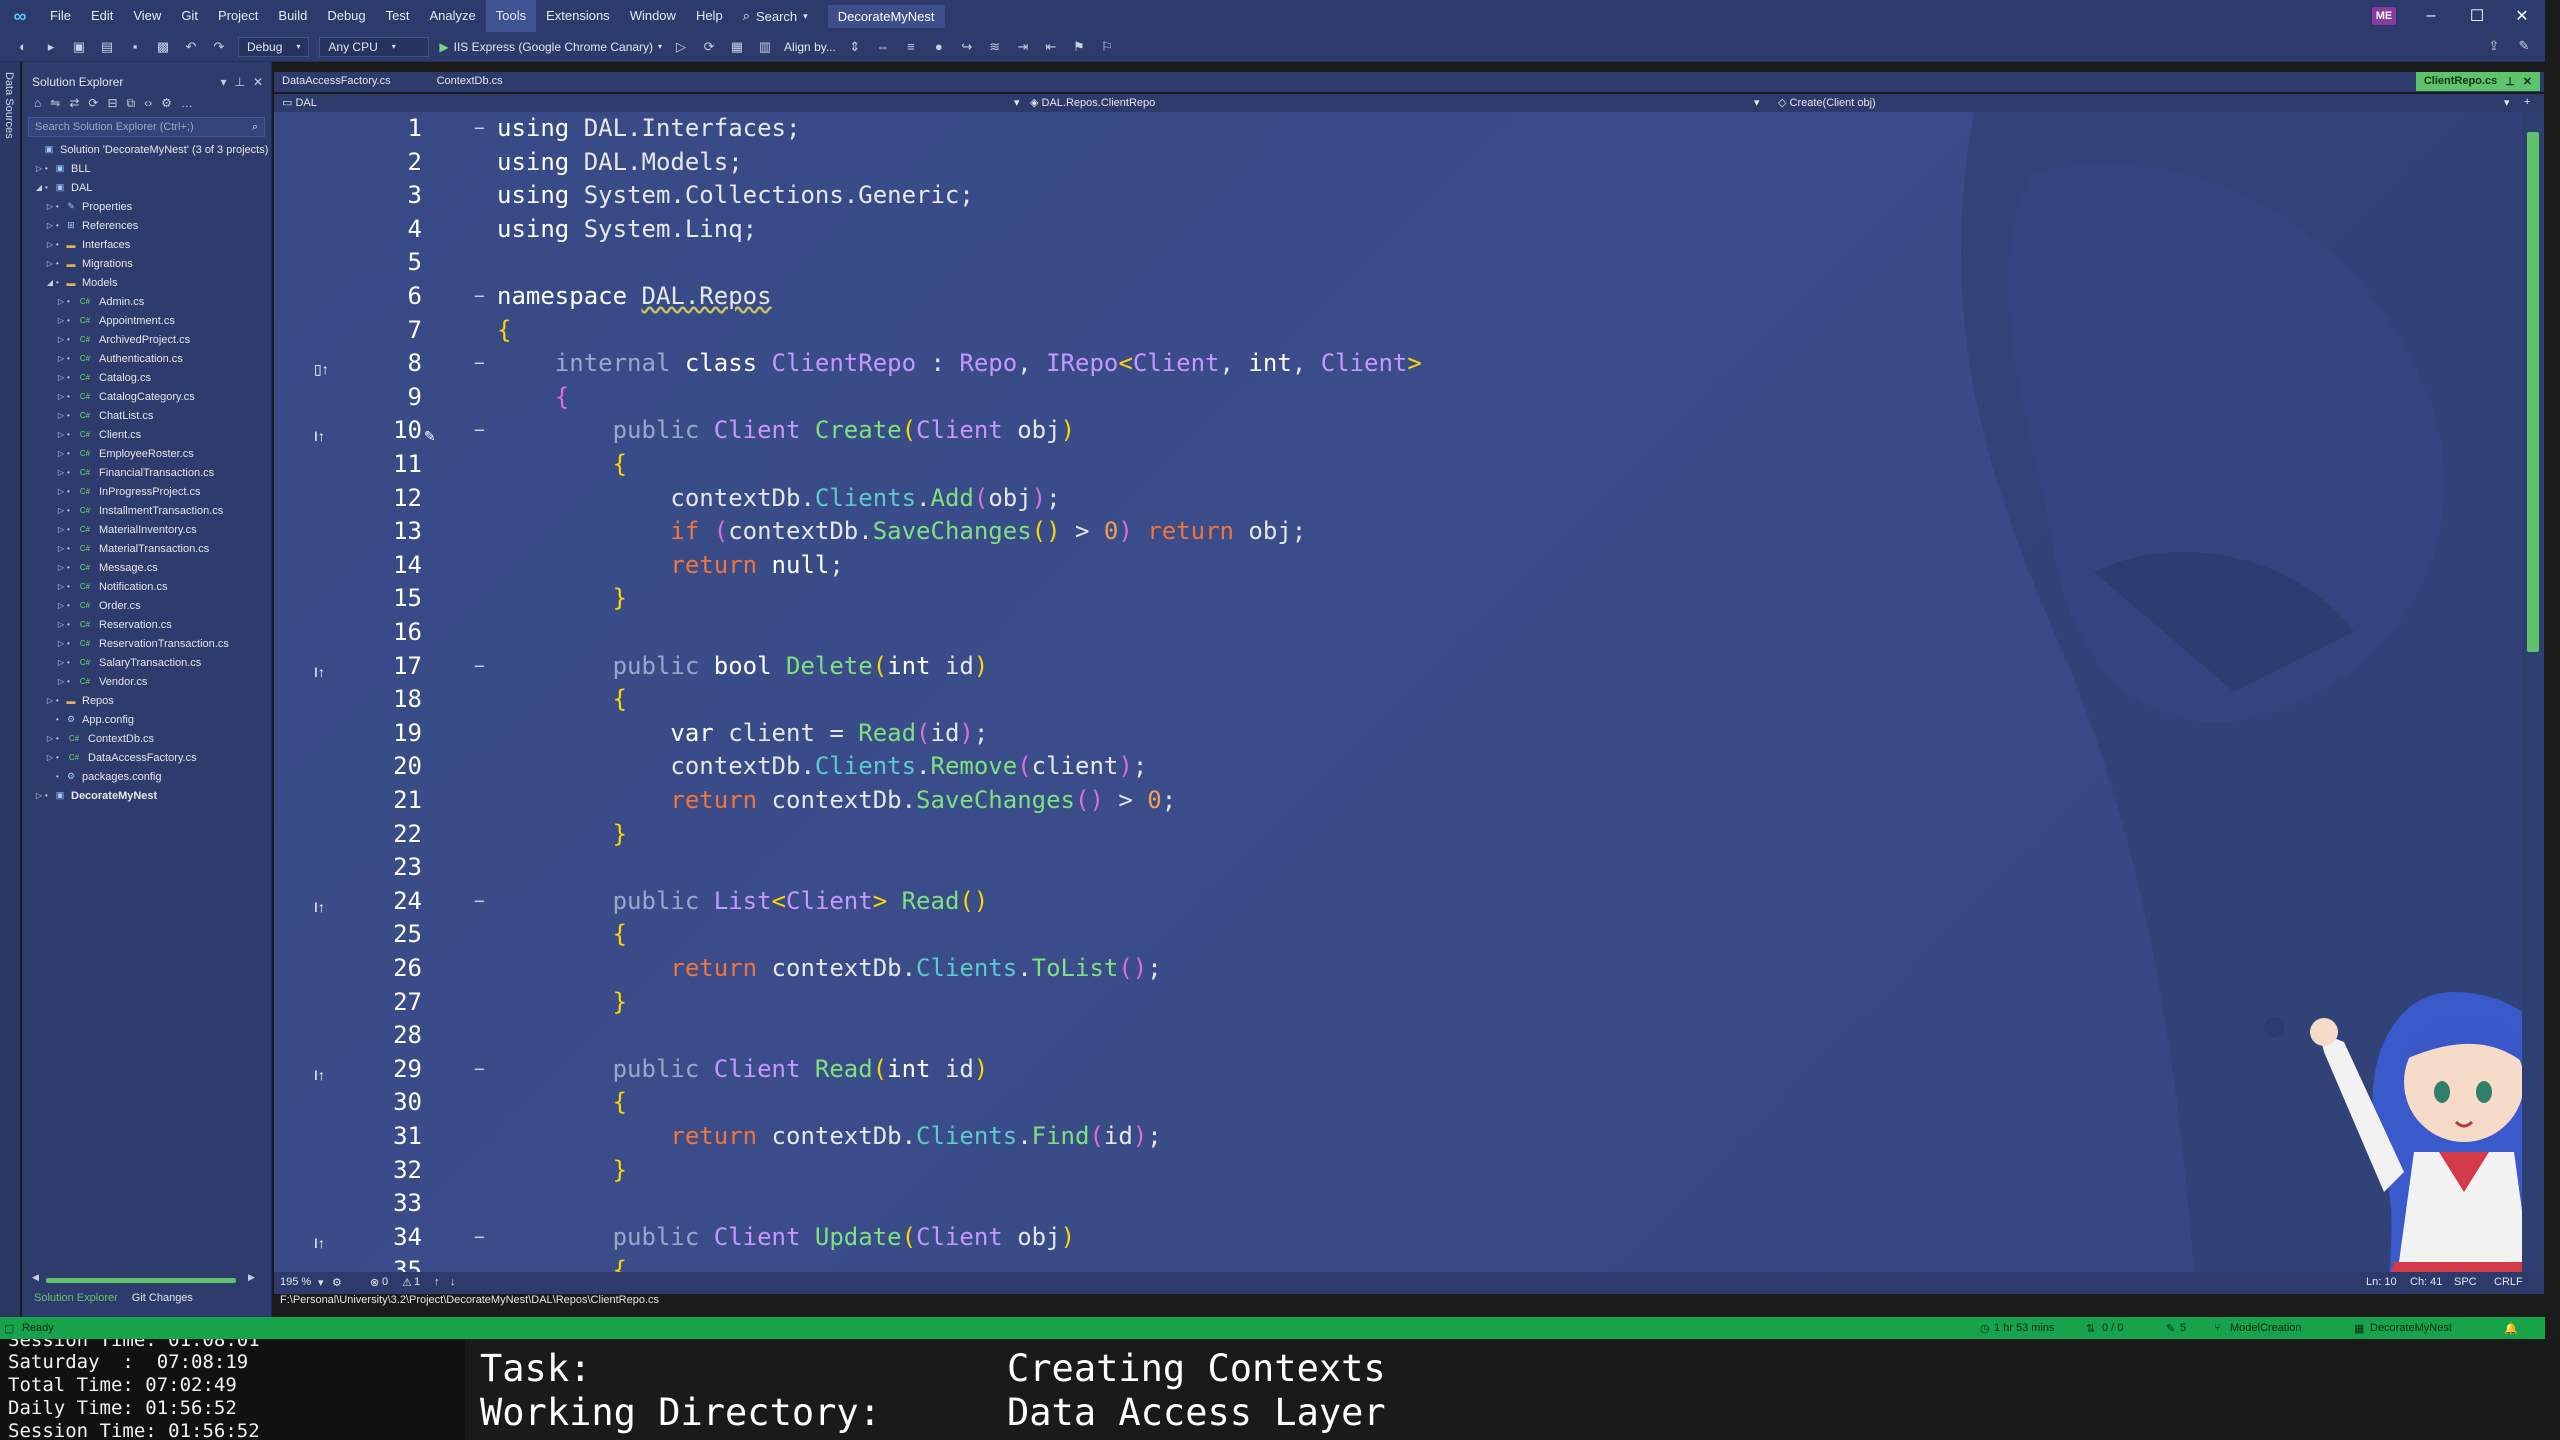  What do you see at coordinates (1107, 47) in the screenshot?
I see `bookmark-next-icon: ⚐` at bounding box center [1107, 47].